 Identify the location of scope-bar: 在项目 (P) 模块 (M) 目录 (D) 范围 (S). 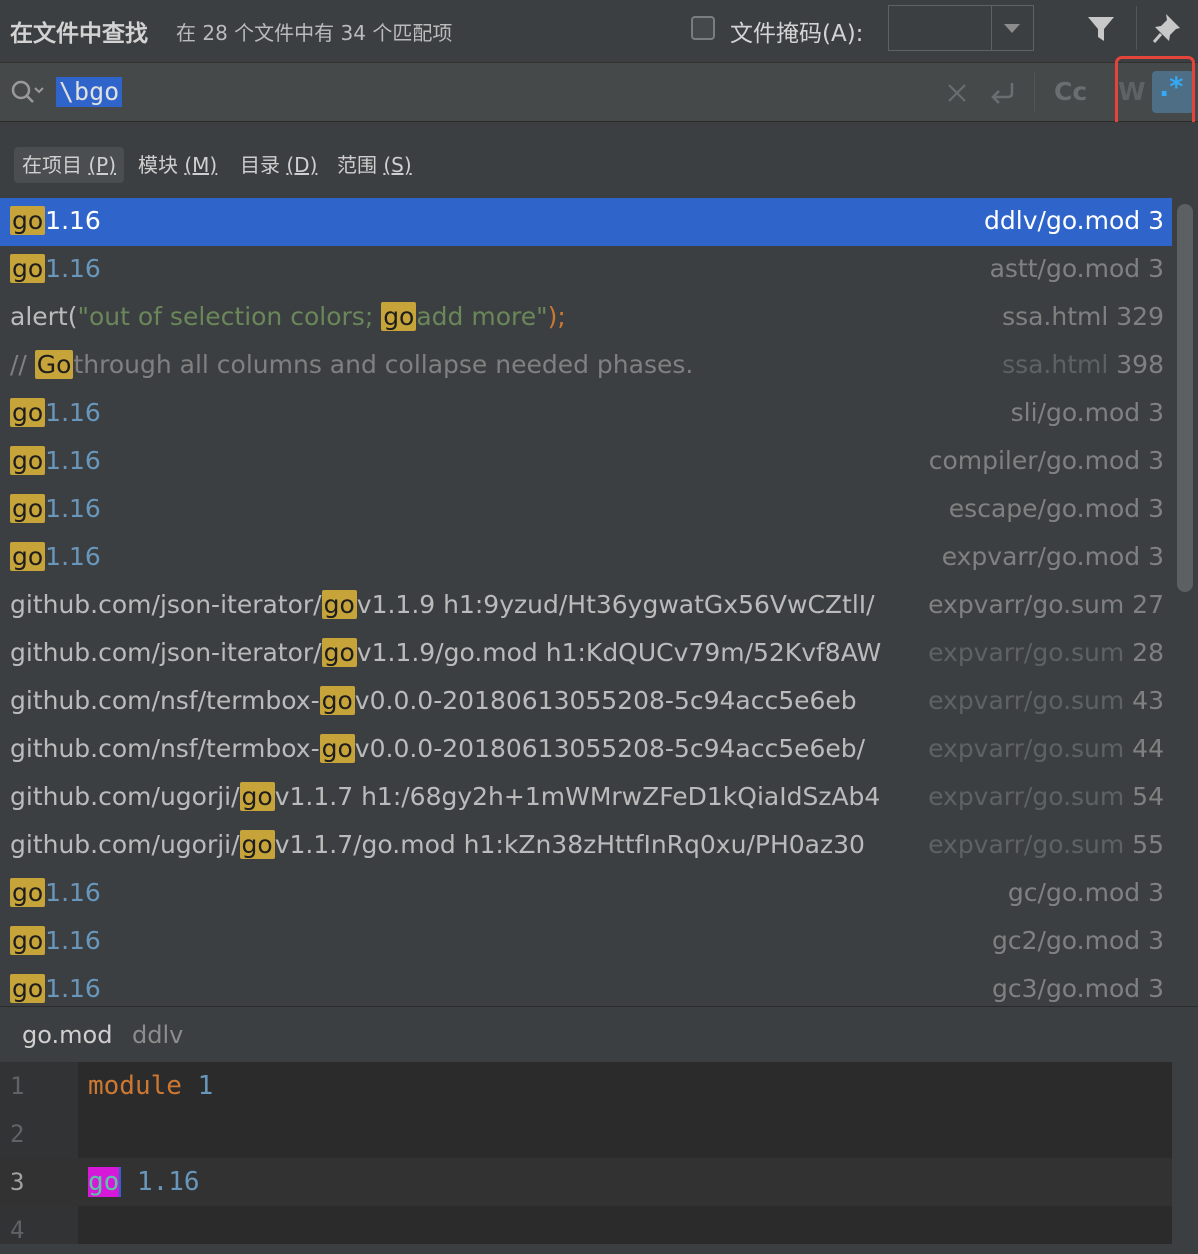
(599, 160).